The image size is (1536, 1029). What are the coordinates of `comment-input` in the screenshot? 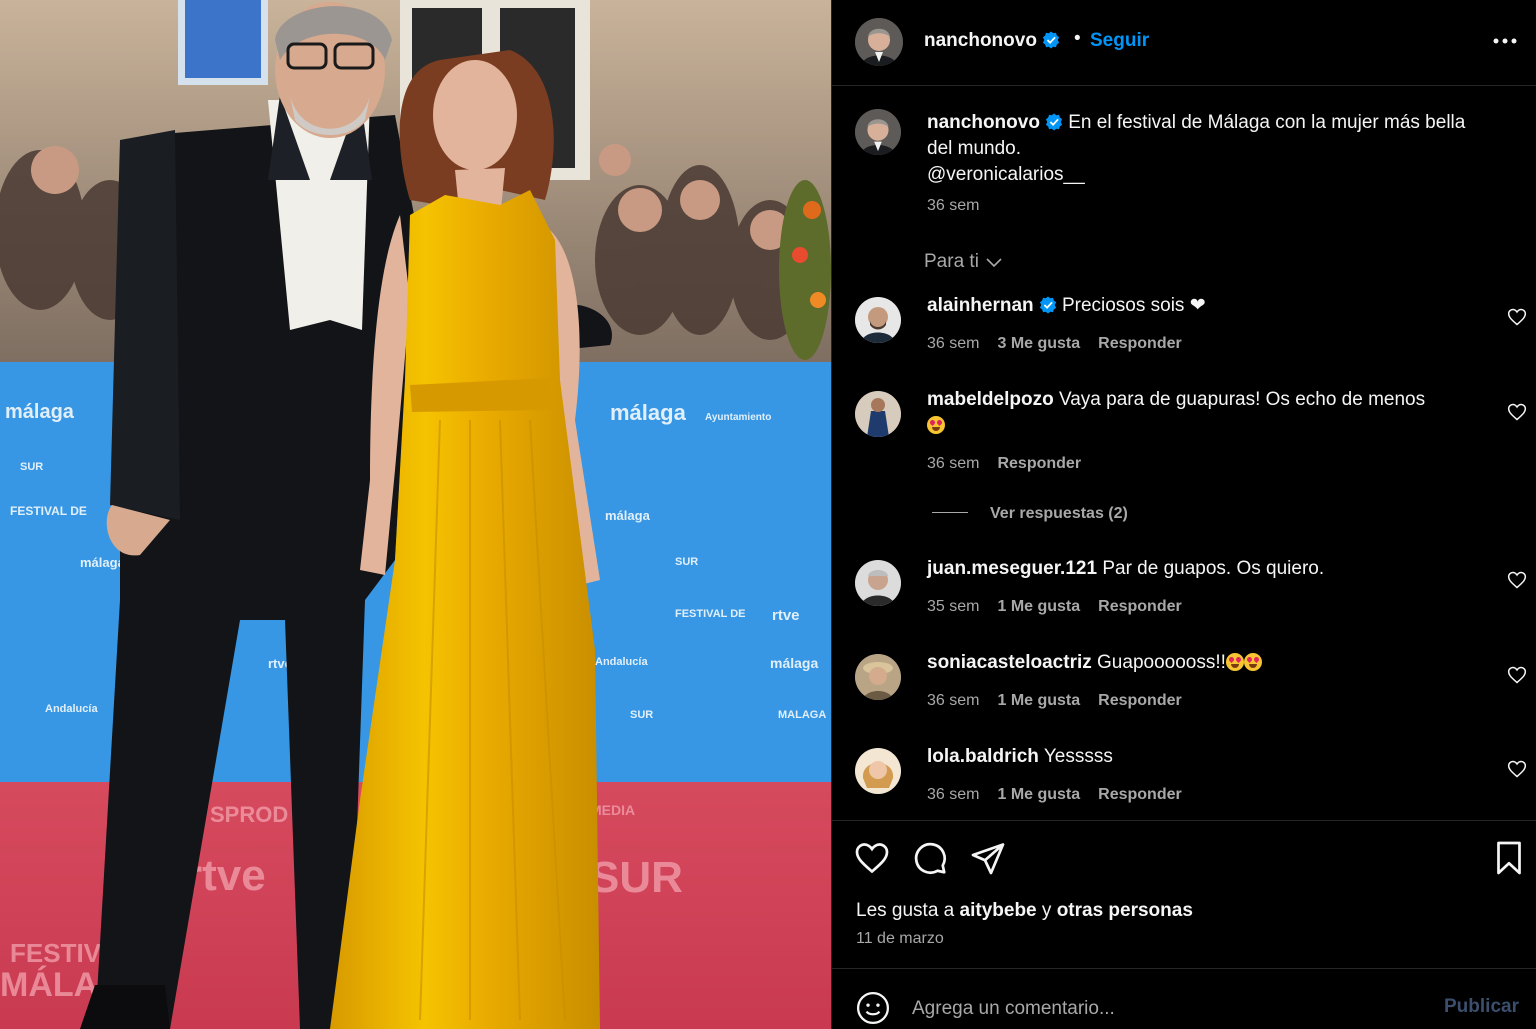 It's located at (1172, 1009).